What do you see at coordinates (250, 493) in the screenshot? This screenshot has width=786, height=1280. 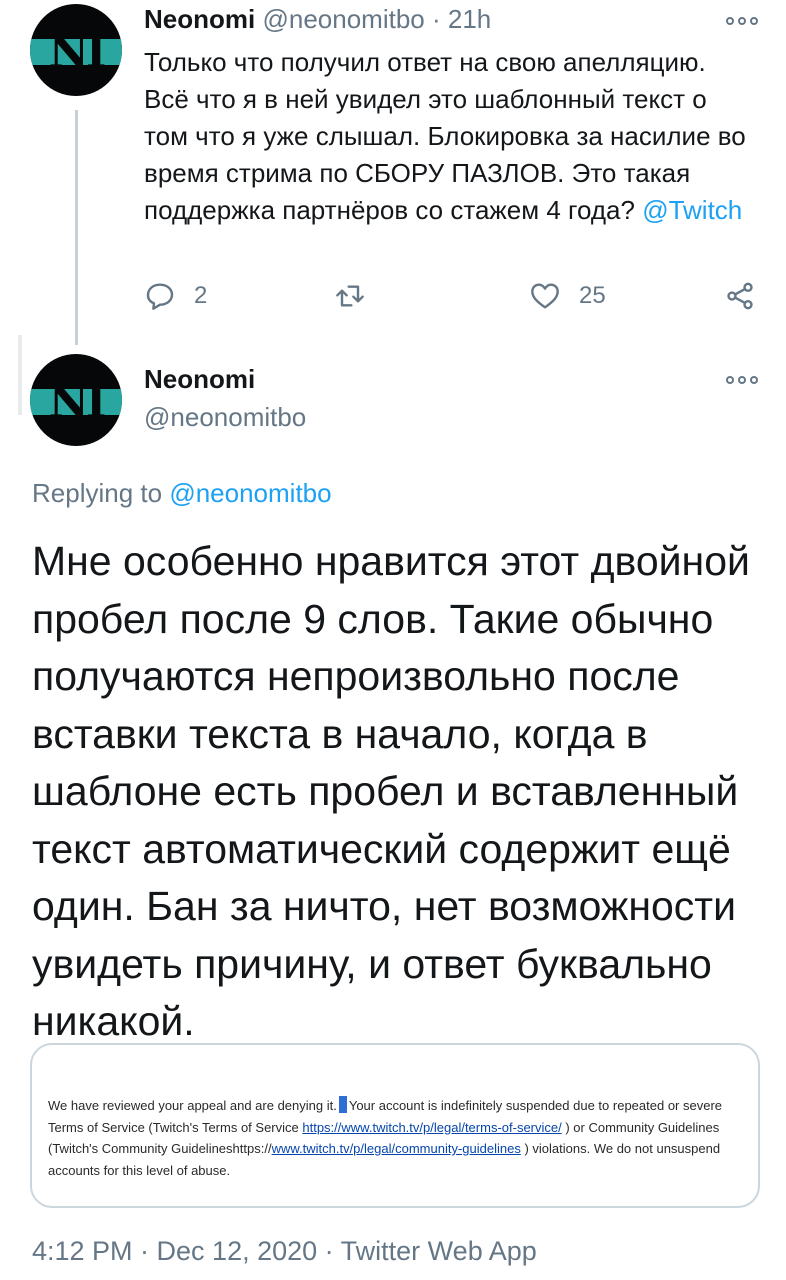 I see `replying-handle-link: @neonomitbo` at bounding box center [250, 493].